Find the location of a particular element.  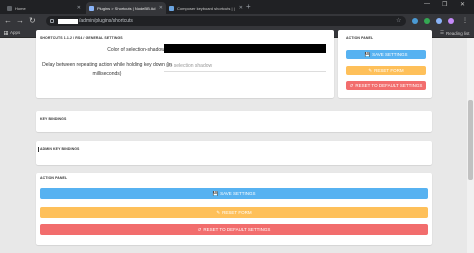

reading-list-label: Reading list is located at coordinates (458, 33).